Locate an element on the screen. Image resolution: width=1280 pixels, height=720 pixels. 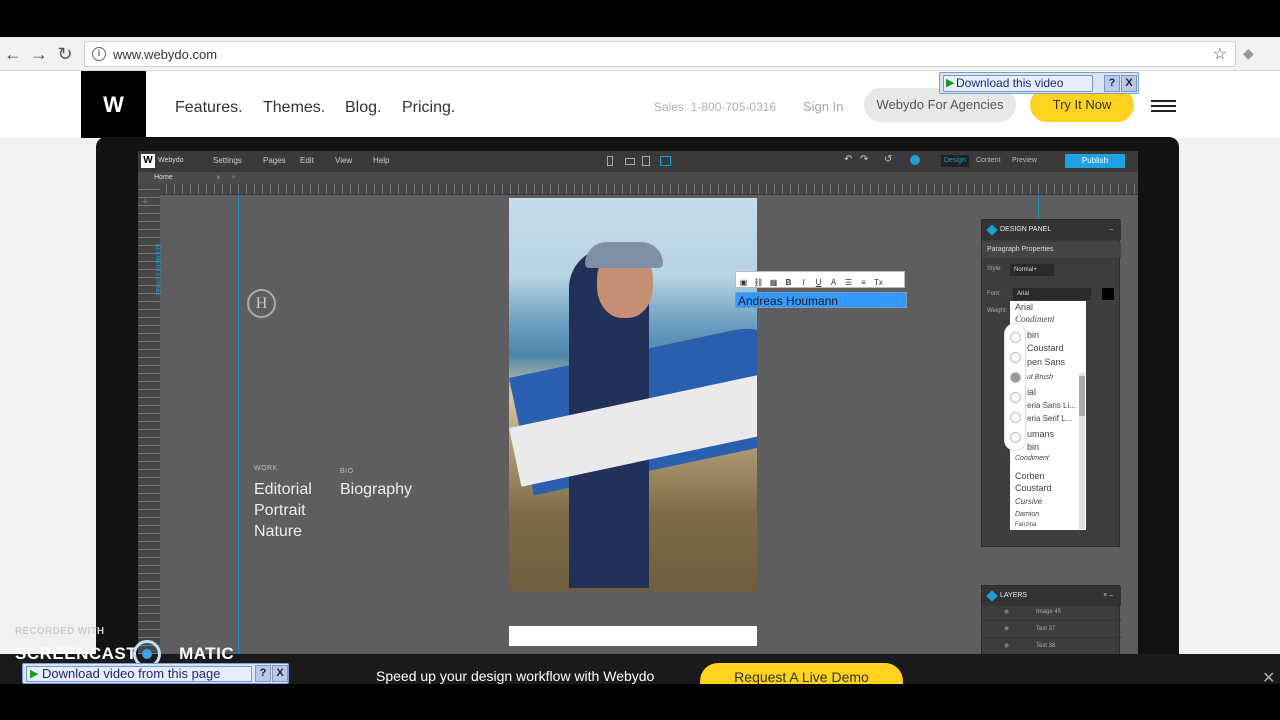
font-option: umans is located at coordinates (1040, 434).